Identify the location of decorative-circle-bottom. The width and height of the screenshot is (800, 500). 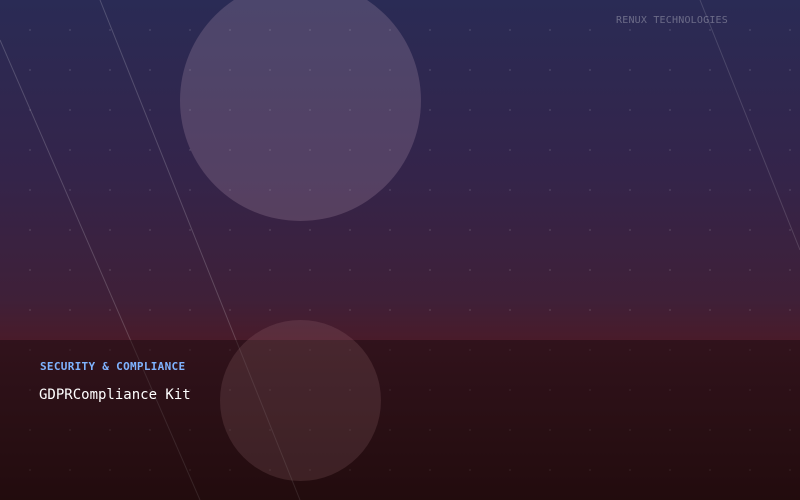
(300, 400).